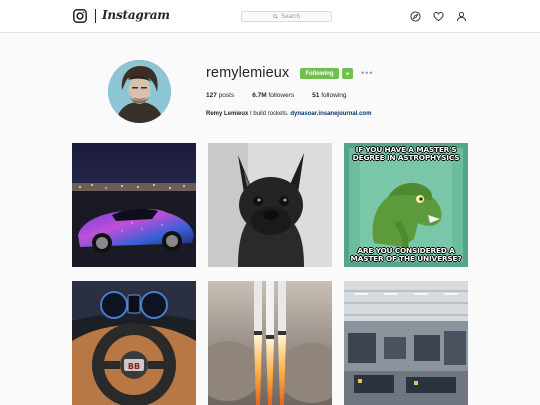 The image size is (540, 405). I want to click on followers-stat: 6.7M followers, so click(273, 95).